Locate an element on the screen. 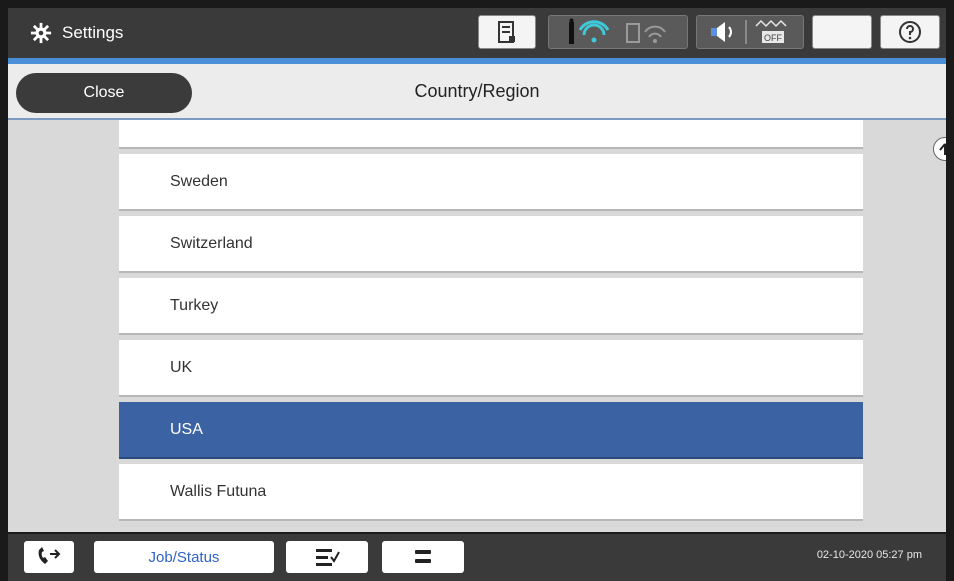 This screenshot has height=581, width=954. page-header: Close Country/Region is located at coordinates (477, 92).